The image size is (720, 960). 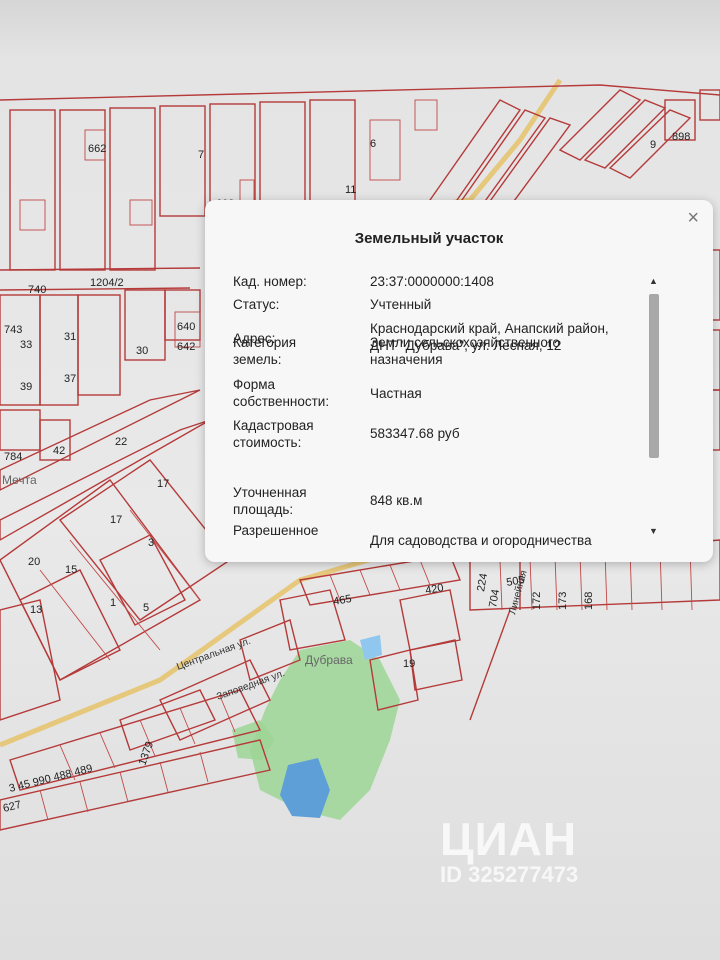 I want to click on parcel-number: 898, so click(x=681, y=137).